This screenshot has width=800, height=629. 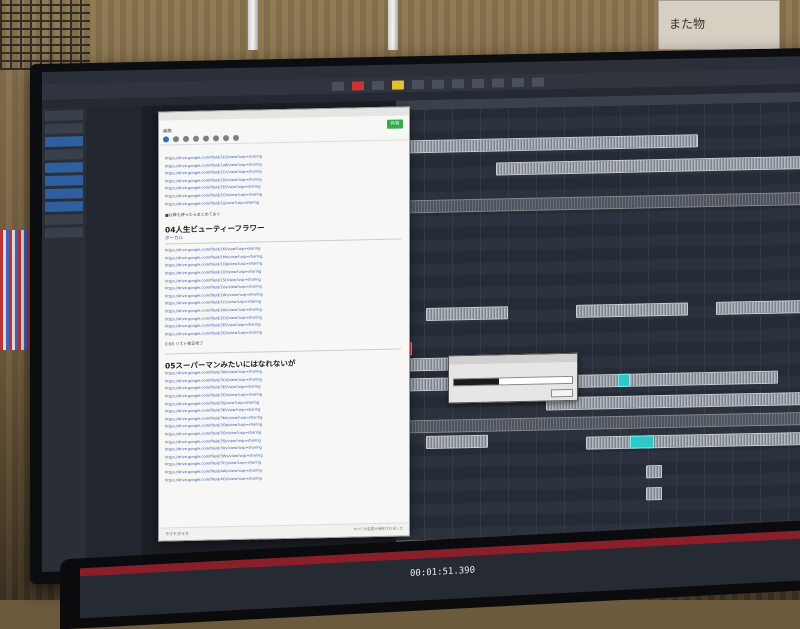 What do you see at coordinates (687, 24) in the screenshot?
I see `box-label: また物` at bounding box center [687, 24].